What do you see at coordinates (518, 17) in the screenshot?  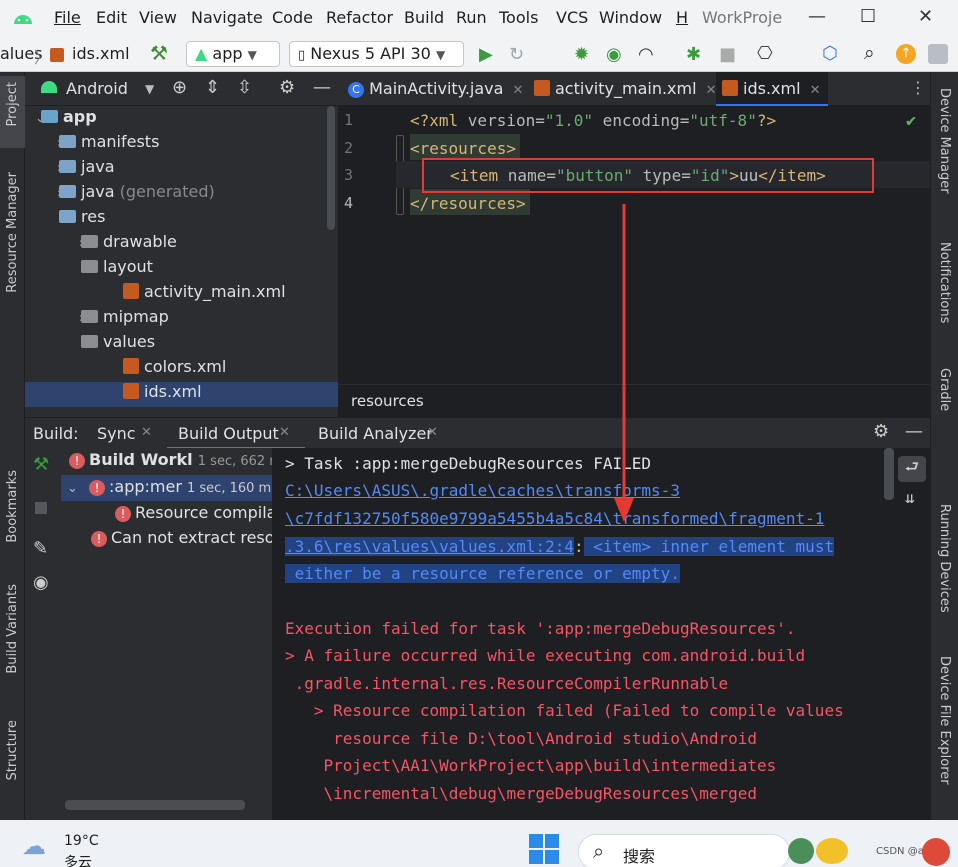 I see `menu-tools: Tools` at bounding box center [518, 17].